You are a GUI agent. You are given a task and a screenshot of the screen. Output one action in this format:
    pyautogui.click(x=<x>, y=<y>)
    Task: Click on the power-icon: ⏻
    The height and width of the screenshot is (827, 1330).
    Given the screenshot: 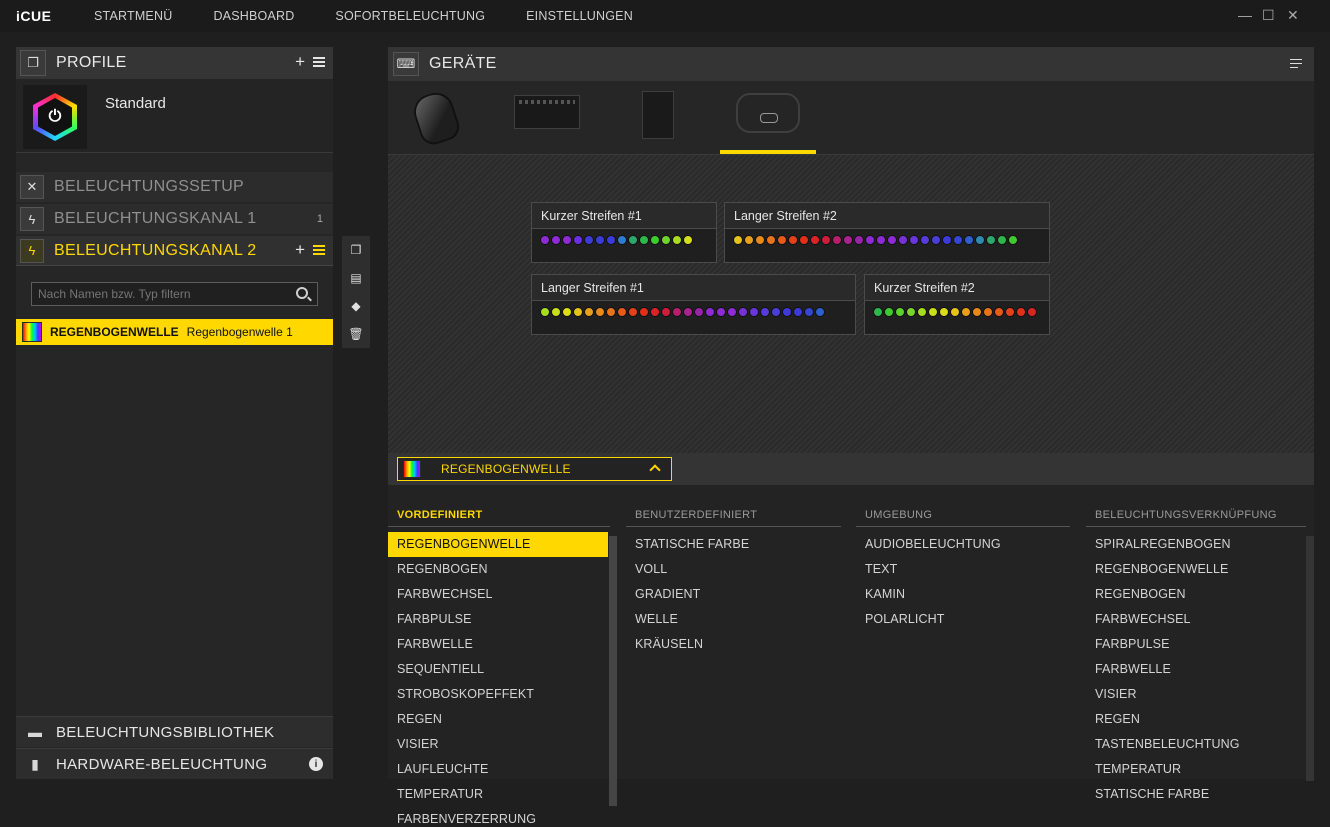 What is the action you would take?
    pyautogui.click(x=55, y=117)
    